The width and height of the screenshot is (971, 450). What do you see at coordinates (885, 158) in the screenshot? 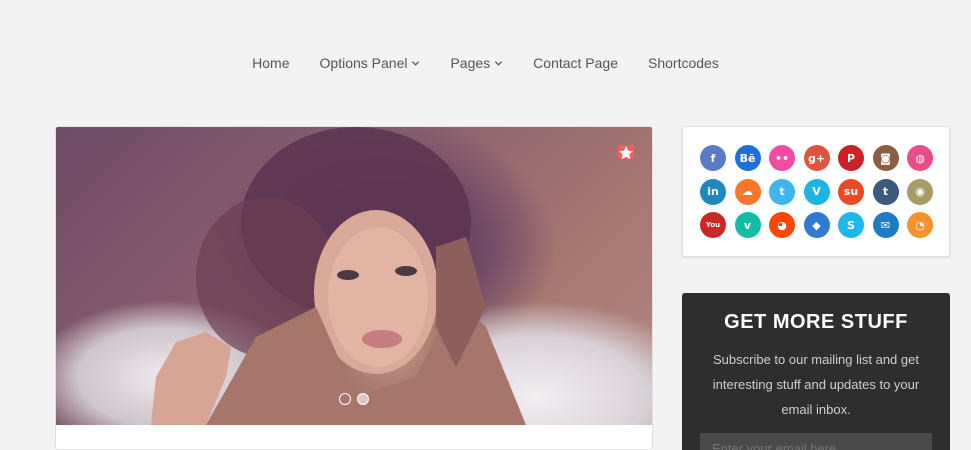
I see `instagram-icon: ◙` at bounding box center [885, 158].